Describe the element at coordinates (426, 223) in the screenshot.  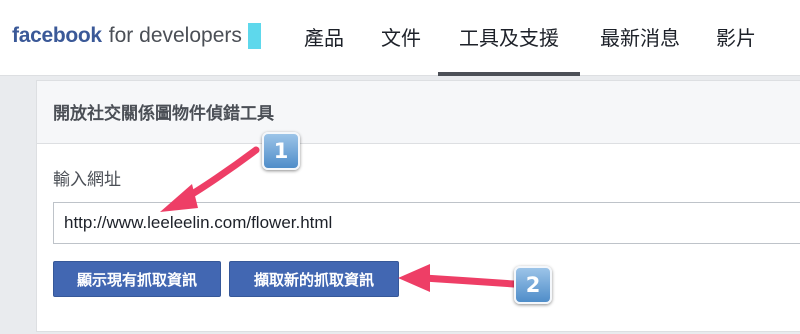
I see `url-input: http://www.leeleelin.com/flower.html` at that location.